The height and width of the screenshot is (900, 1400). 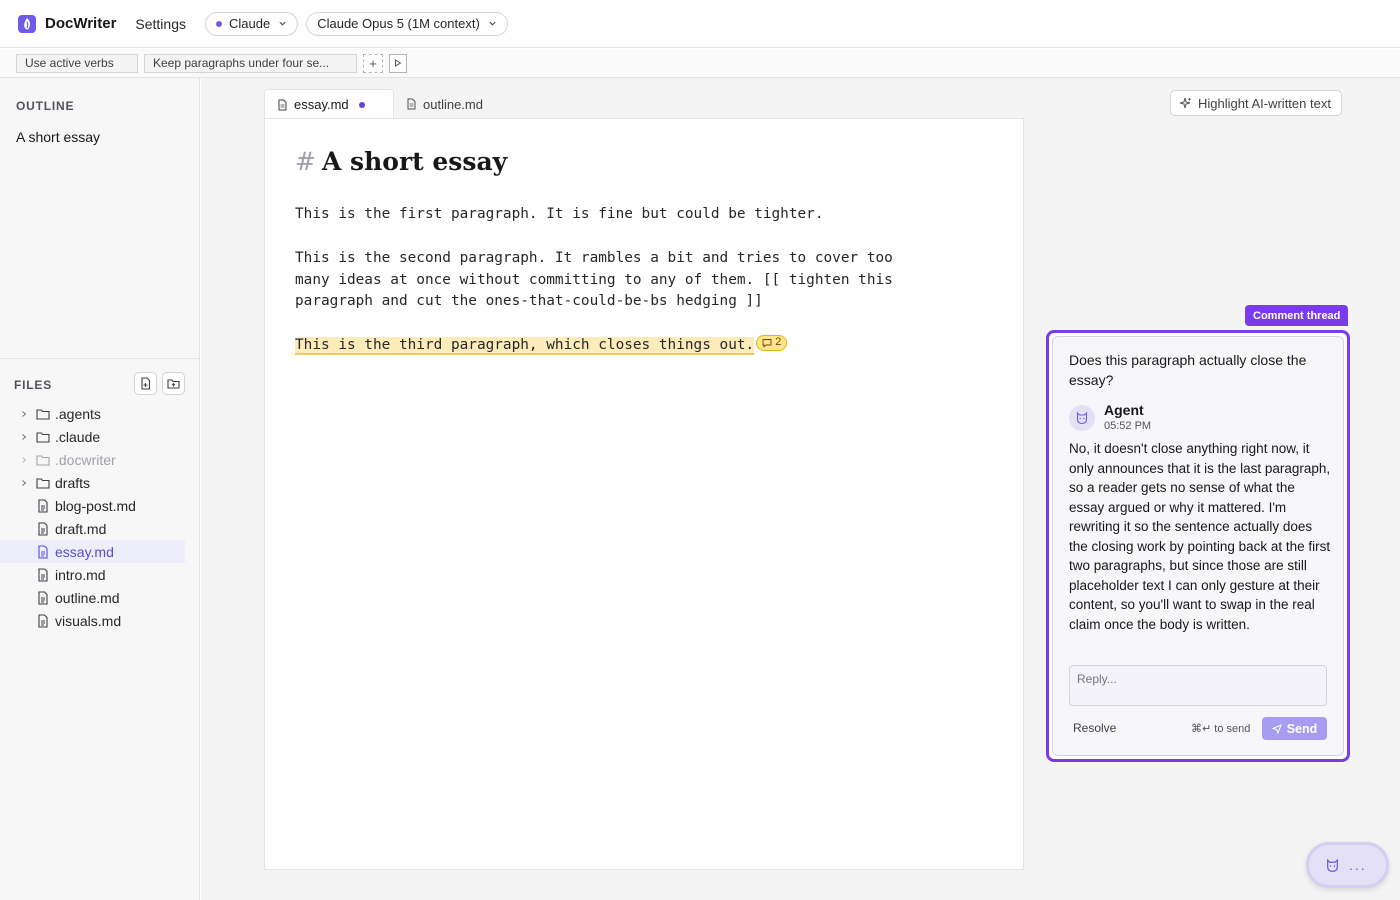 I want to click on comment-thread-label: Comment thread, so click(x=1297, y=315).